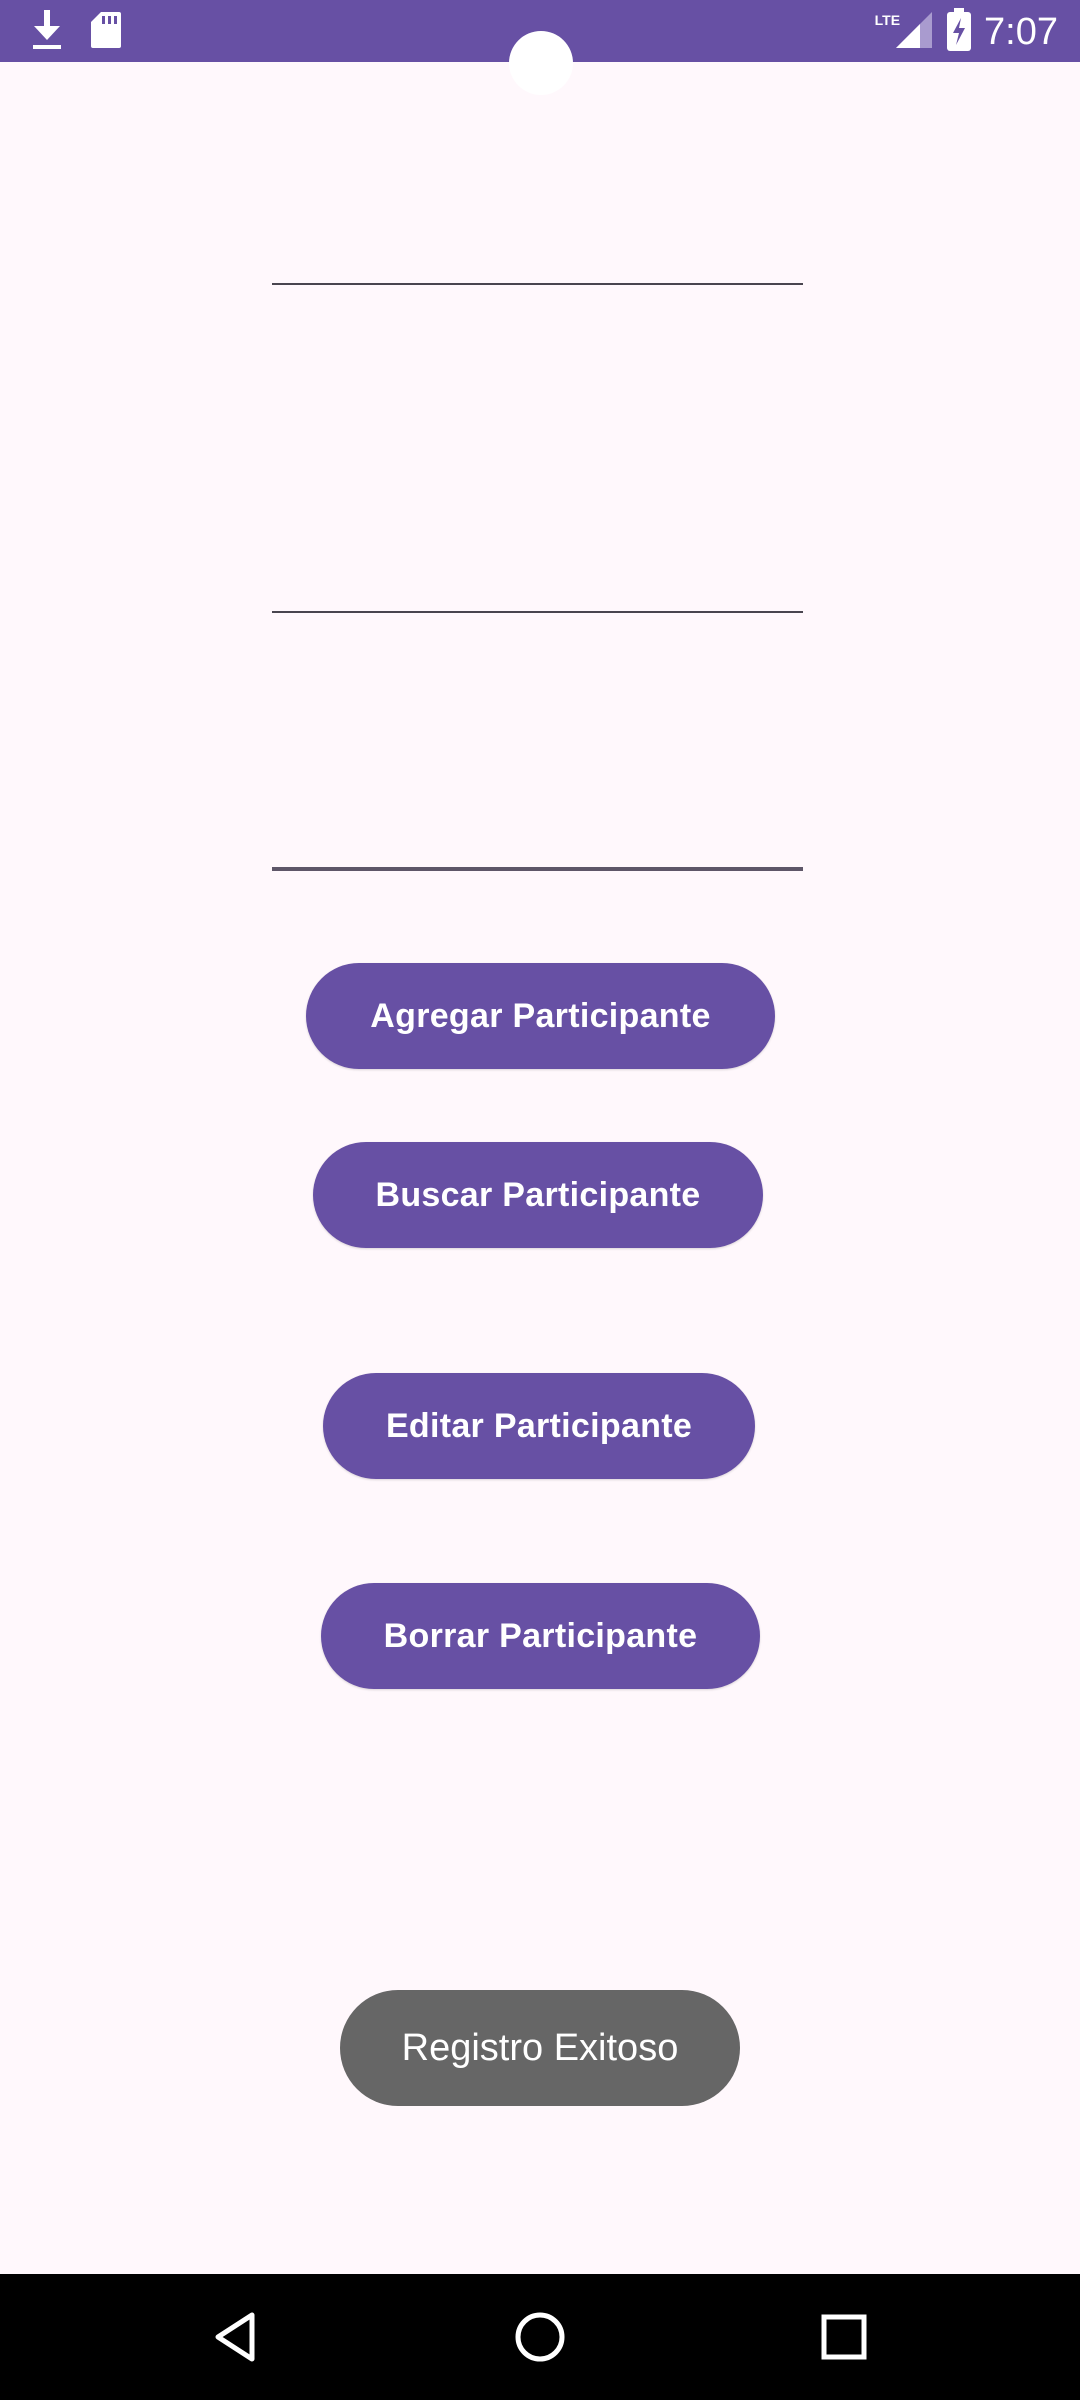  I want to click on network-type-label: LTE, so click(887, 20).